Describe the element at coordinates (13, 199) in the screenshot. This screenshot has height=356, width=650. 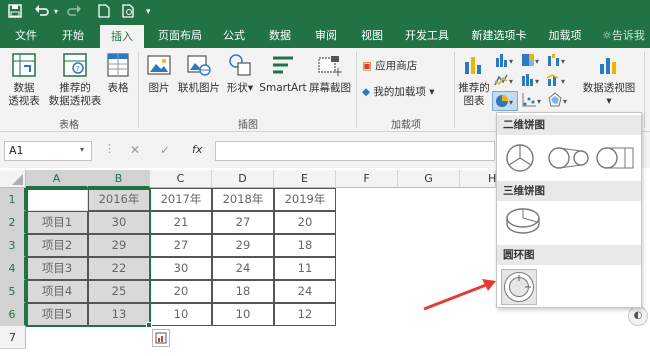
I see `row-header-1: 1` at that location.